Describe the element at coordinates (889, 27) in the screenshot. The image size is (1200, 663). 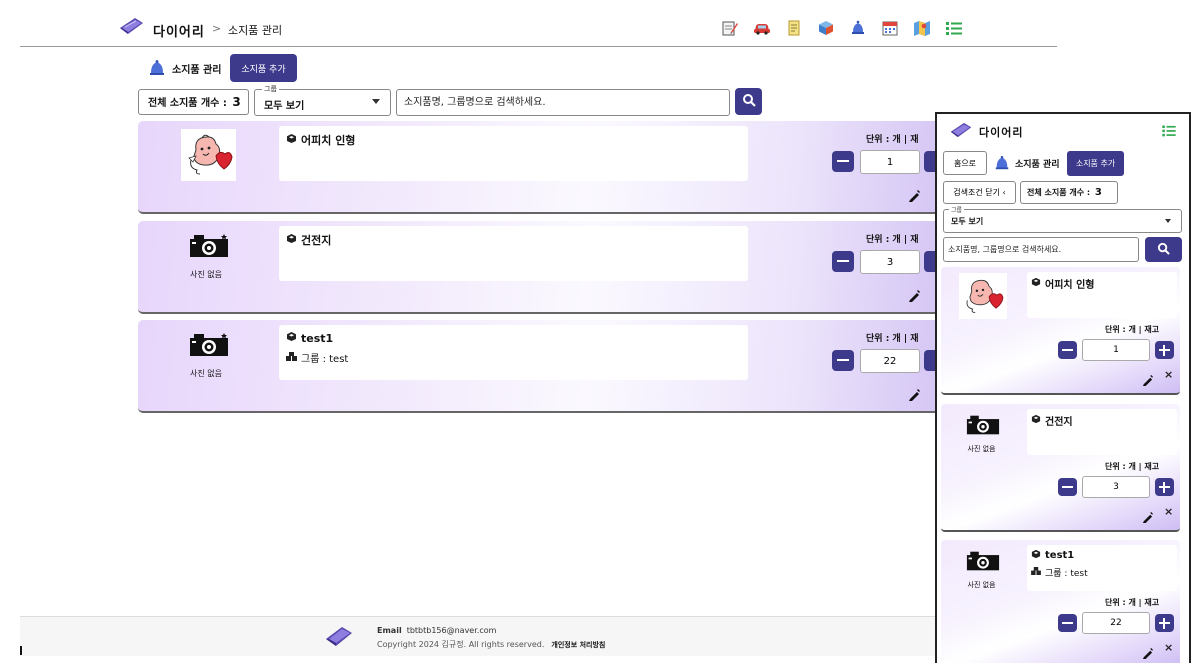
I see `calendar-icon` at that location.